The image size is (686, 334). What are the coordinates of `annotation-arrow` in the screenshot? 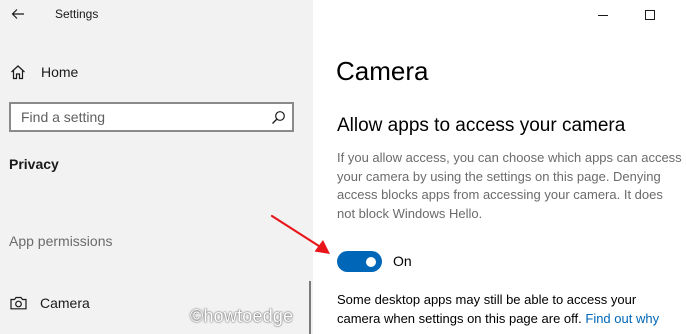 It's located at (300, 234).